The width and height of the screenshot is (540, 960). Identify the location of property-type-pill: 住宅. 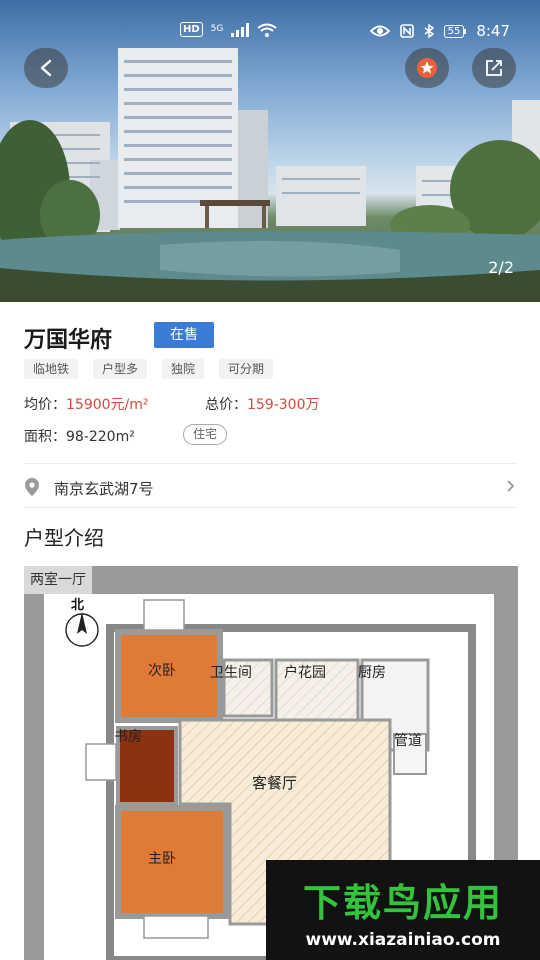
(205, 434).